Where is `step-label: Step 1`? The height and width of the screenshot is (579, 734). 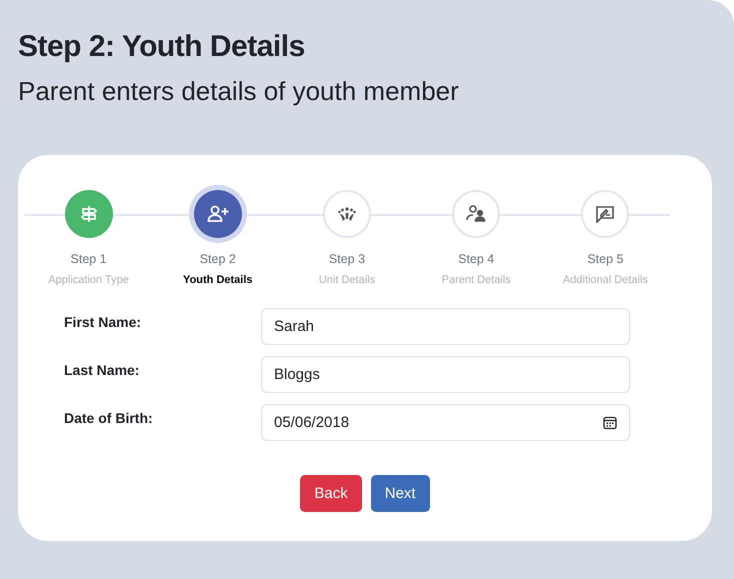 step-label: Step 1 is located at coordinates (88, 259).